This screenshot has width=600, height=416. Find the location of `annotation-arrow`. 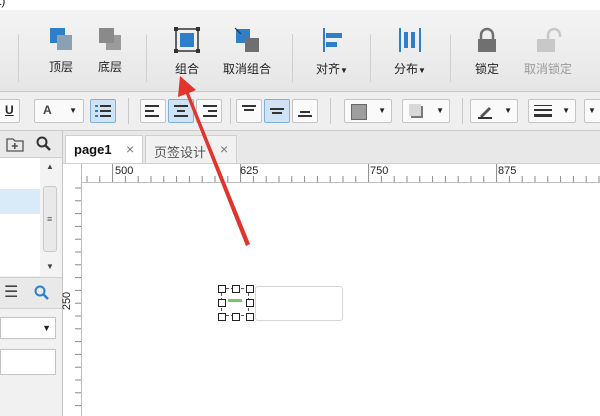

annotation-arrow is located at coordinates (214, 161).